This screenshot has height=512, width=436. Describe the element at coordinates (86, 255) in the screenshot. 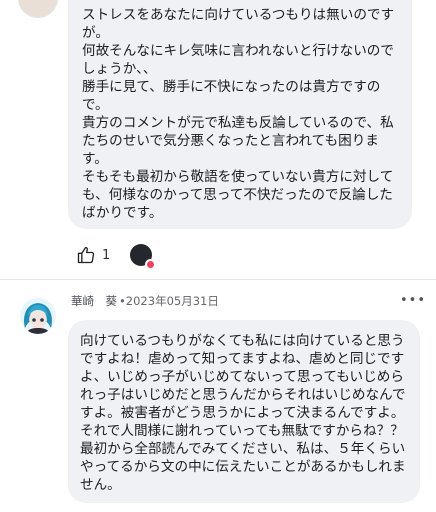

I see `thumbs-up-icon` at that location.